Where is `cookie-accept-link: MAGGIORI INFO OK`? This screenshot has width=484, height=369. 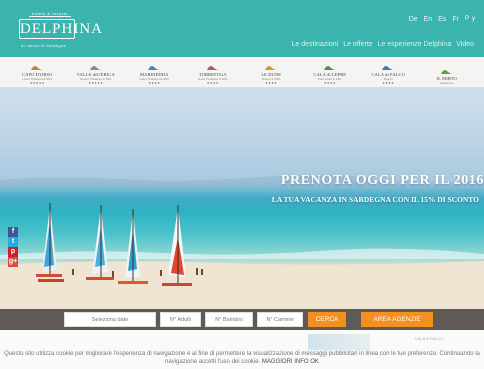
cookie-accept-link: MAGGIORI INFO OK is located at coordinates (290, 362).